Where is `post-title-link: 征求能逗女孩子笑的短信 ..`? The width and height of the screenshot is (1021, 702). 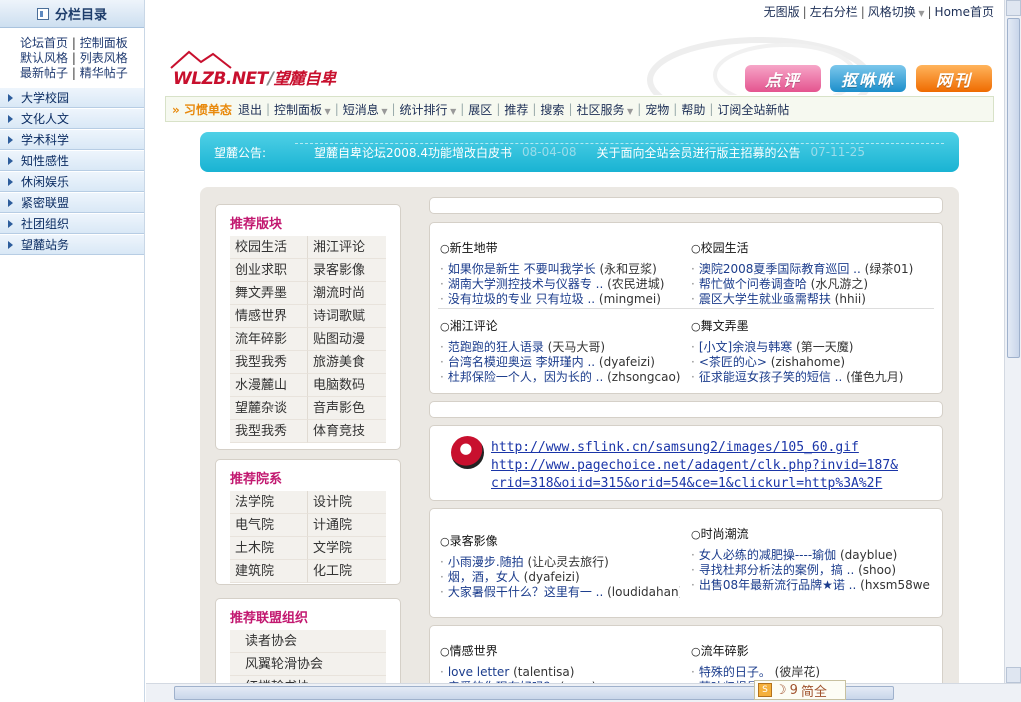
post-title-link: 征求能逗女孩子笑的短信 .. is located at coordinates (770, 377).